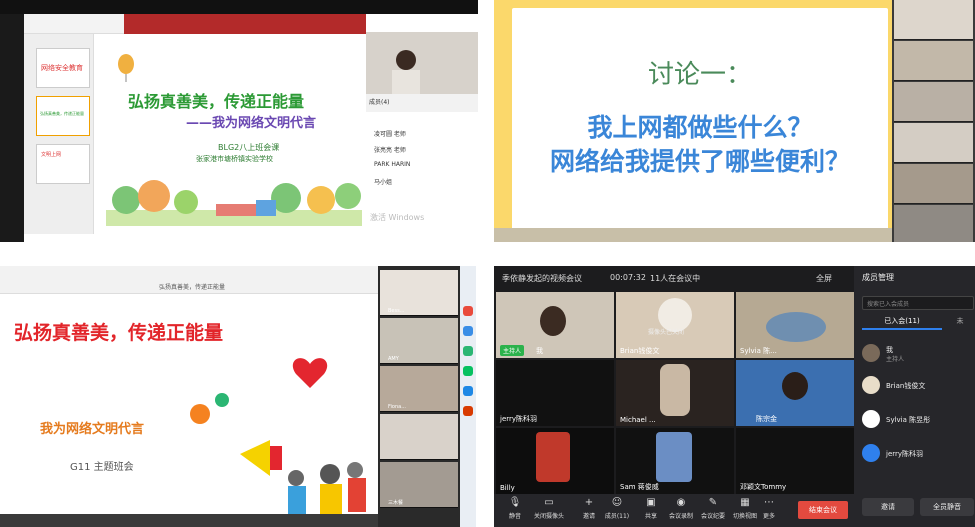 This screenshot has height=527, width=975. I want to click on teacher-camera-tile, so click(422, 63).